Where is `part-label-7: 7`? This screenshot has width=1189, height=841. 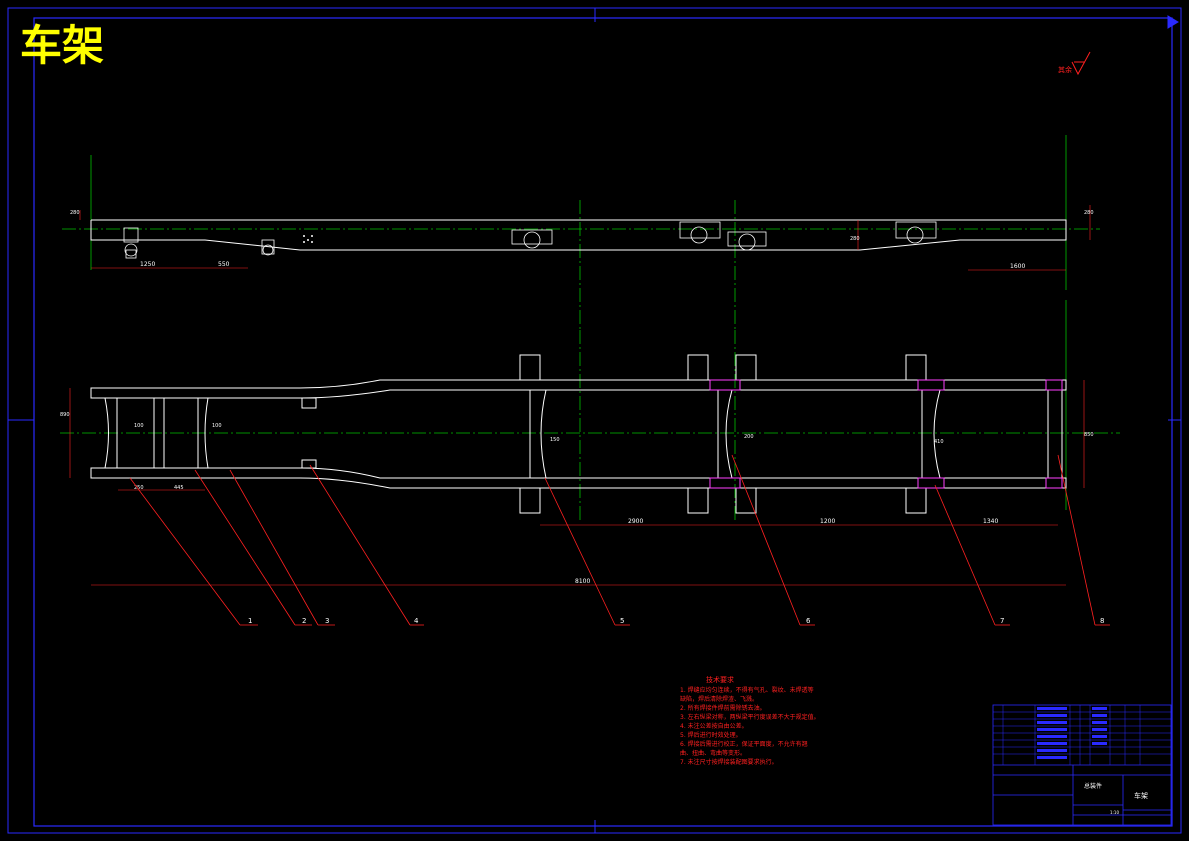
part-label-7: 7 is located at coordinates (1002, 621).